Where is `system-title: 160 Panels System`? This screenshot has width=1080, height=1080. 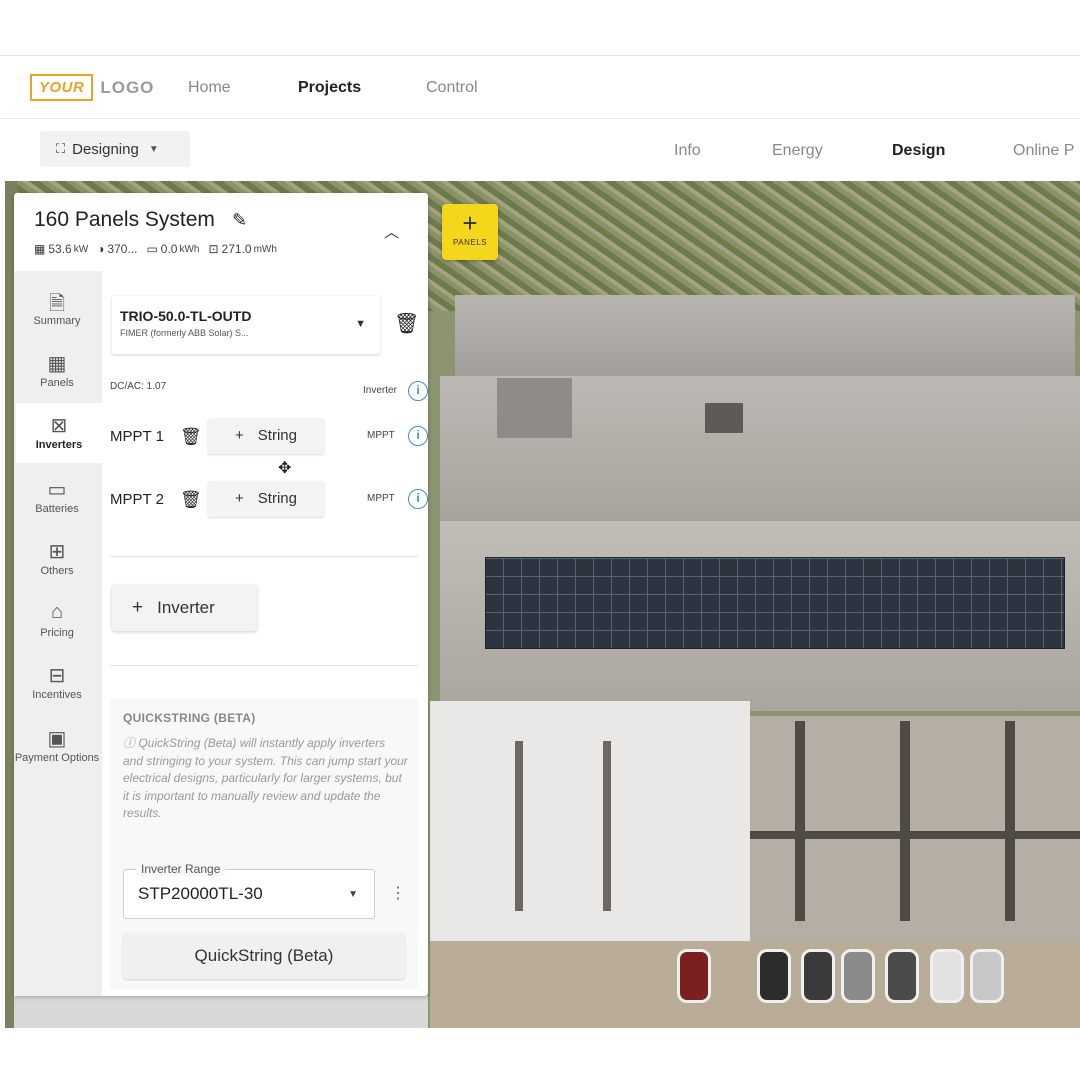 system-title: 160 Panels System is located at coordinates (124, 219).